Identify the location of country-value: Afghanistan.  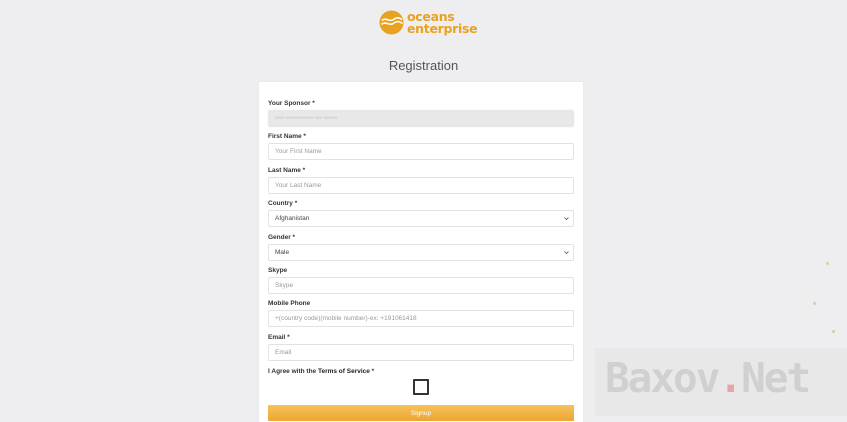
(292, 218).